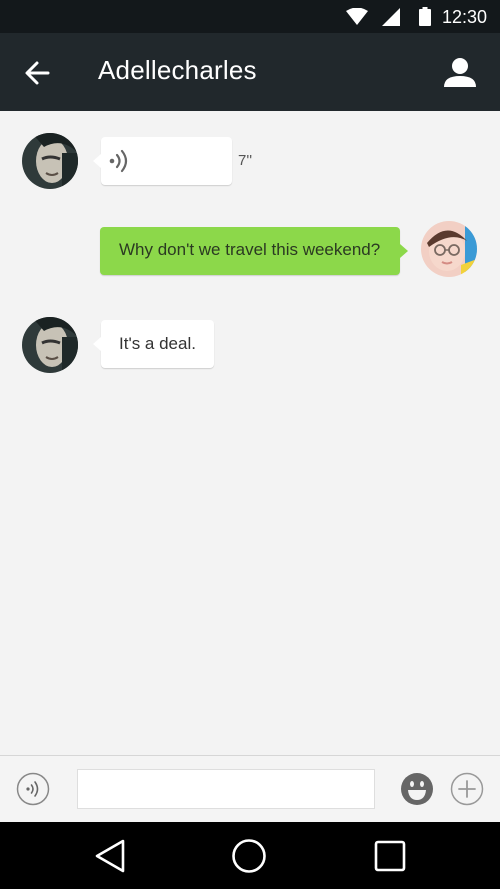 This screenshot has height=889, width=500. I want to click on add-attachment-button, so click(467, 791).